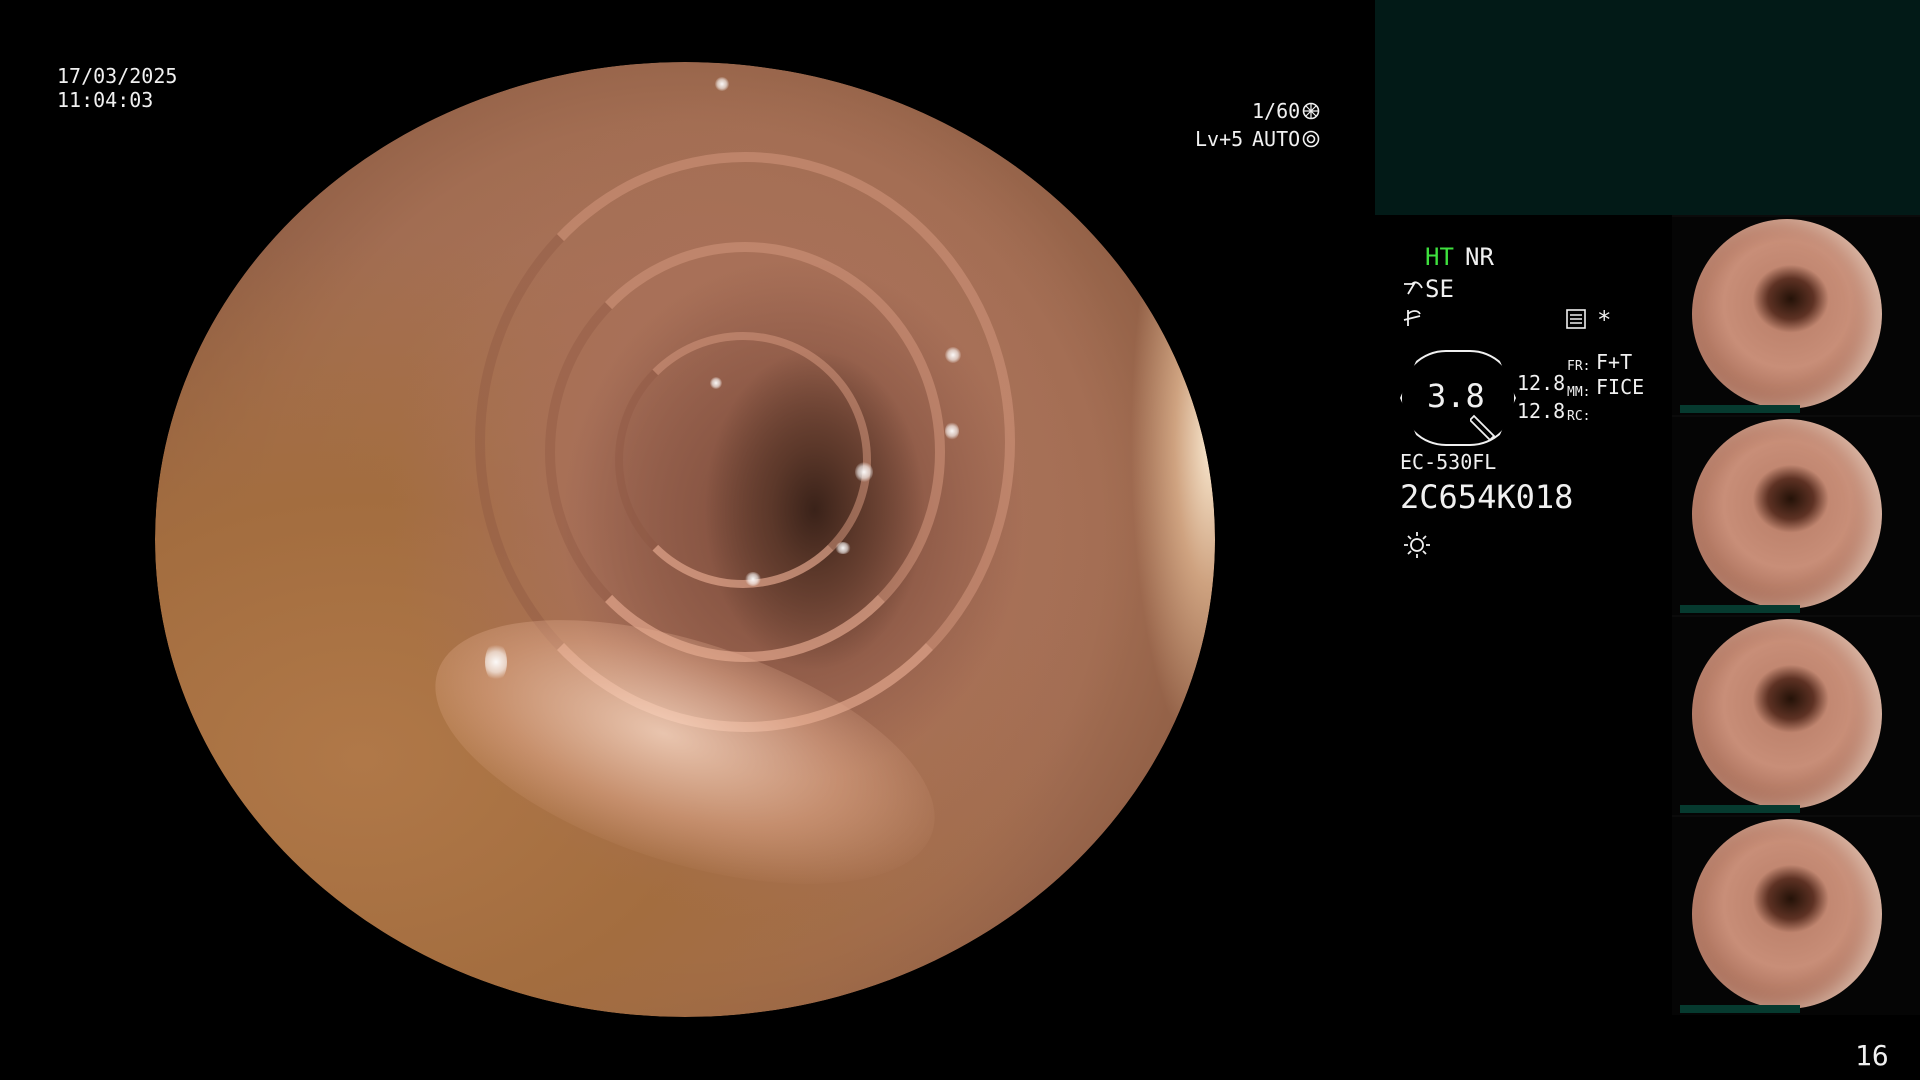 The image size is (1920, 1080). What do you see at coordinates (1276, 139) in the screenshot?
I see `iris-mode: AUTO` at bounding box center [1276, 139].